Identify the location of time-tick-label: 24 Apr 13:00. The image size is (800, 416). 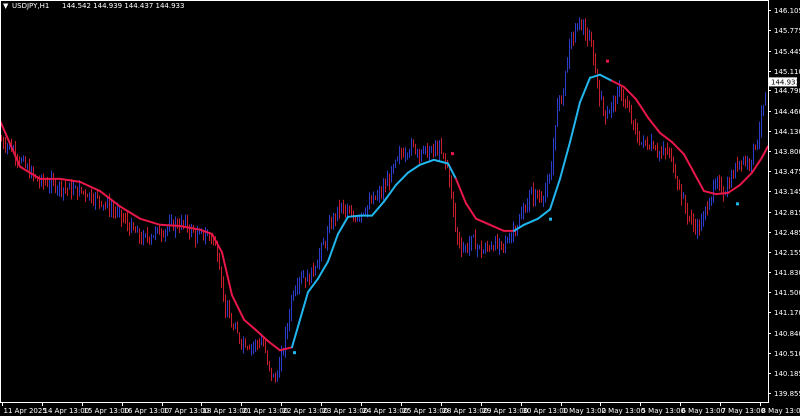
(386, 411).